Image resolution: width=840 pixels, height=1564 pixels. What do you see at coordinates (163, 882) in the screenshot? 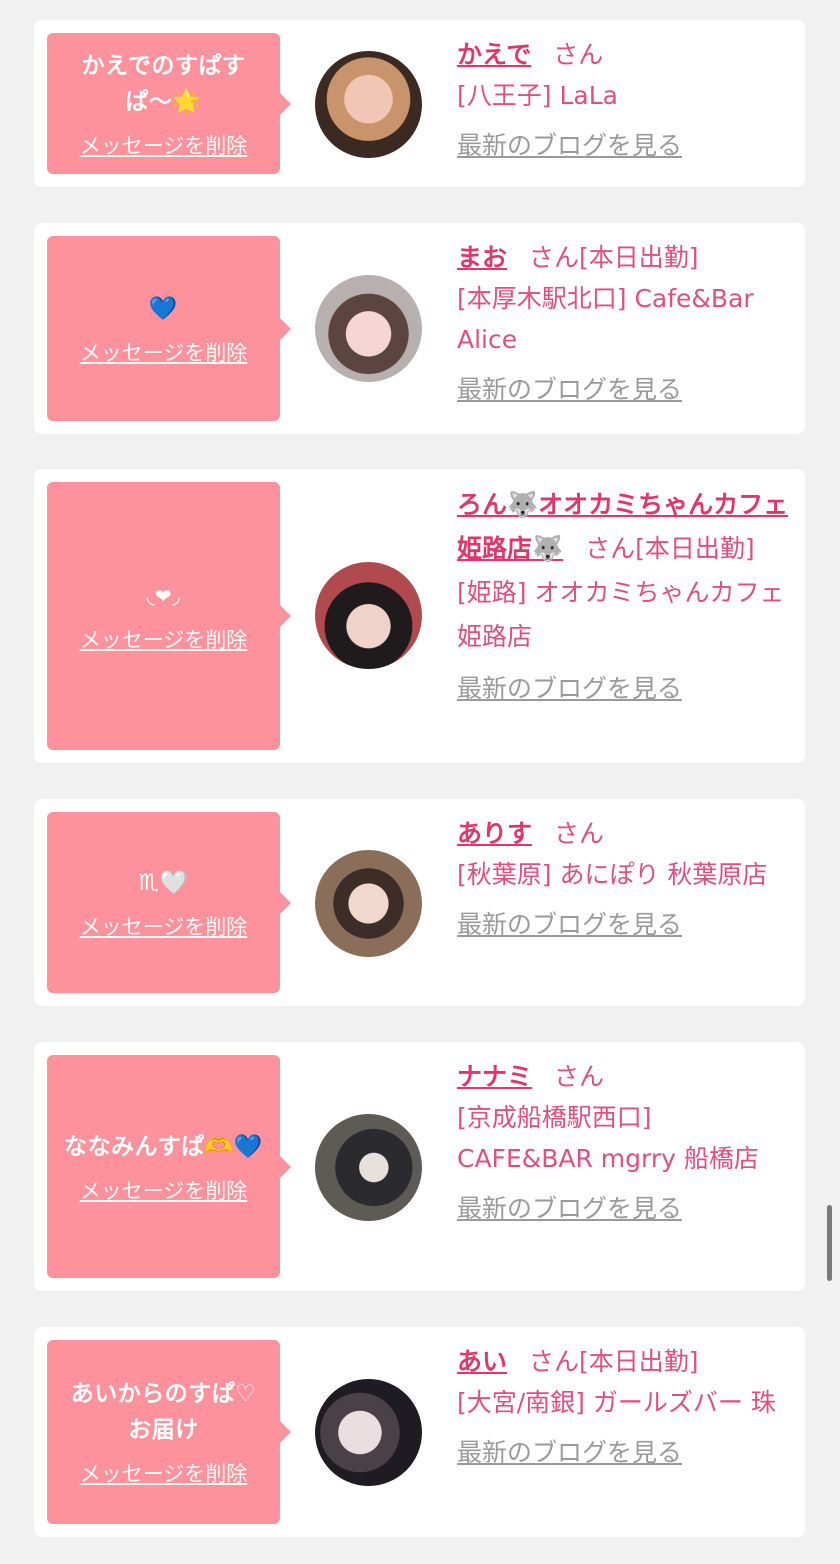
I see `message-text: ♏🤍` at bounding box center [163, 882].